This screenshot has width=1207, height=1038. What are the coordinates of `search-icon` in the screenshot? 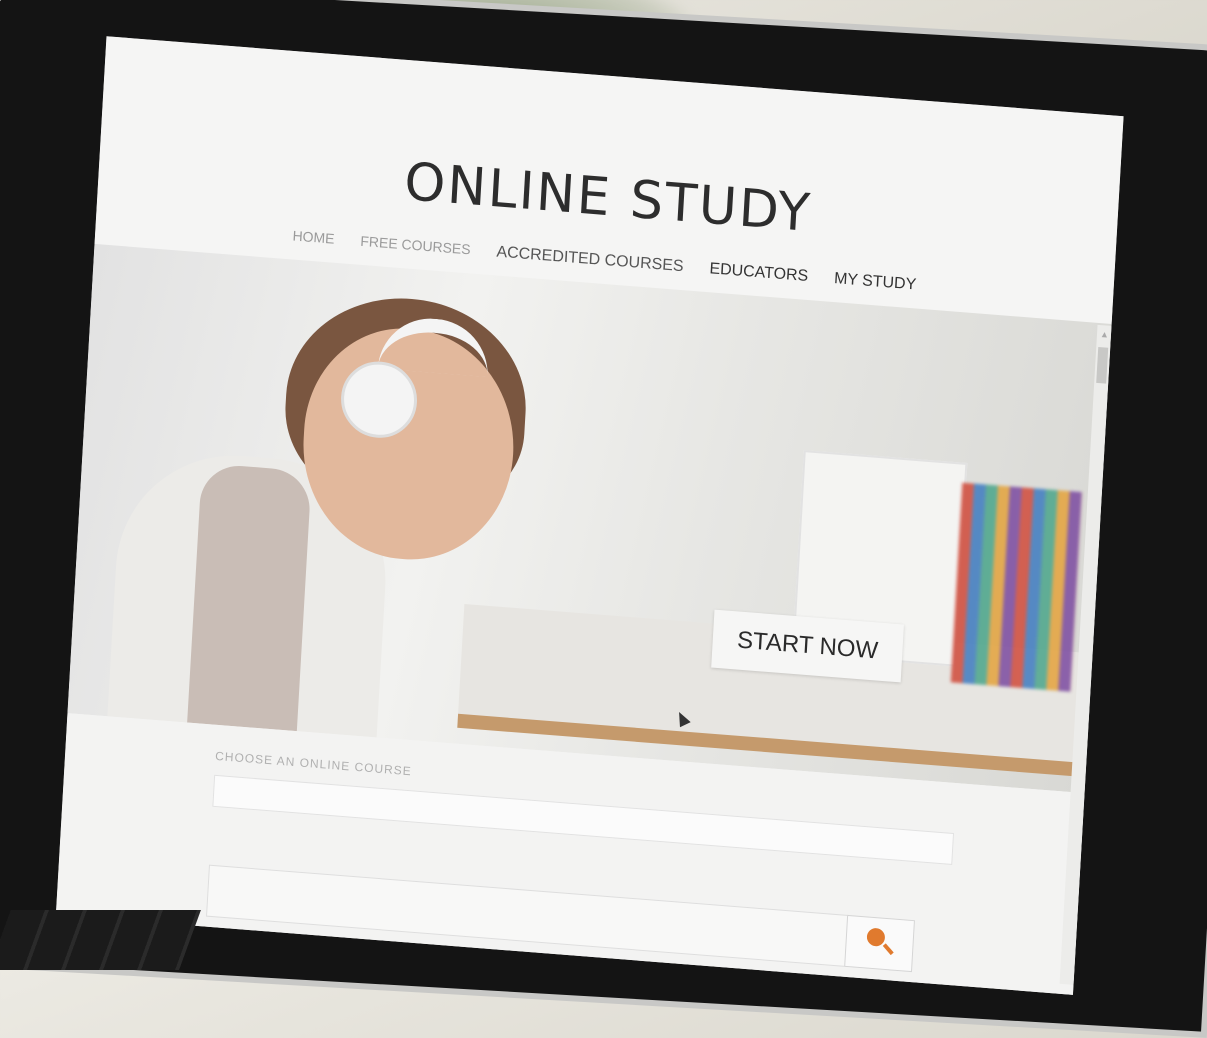 It's located at (876, 937).